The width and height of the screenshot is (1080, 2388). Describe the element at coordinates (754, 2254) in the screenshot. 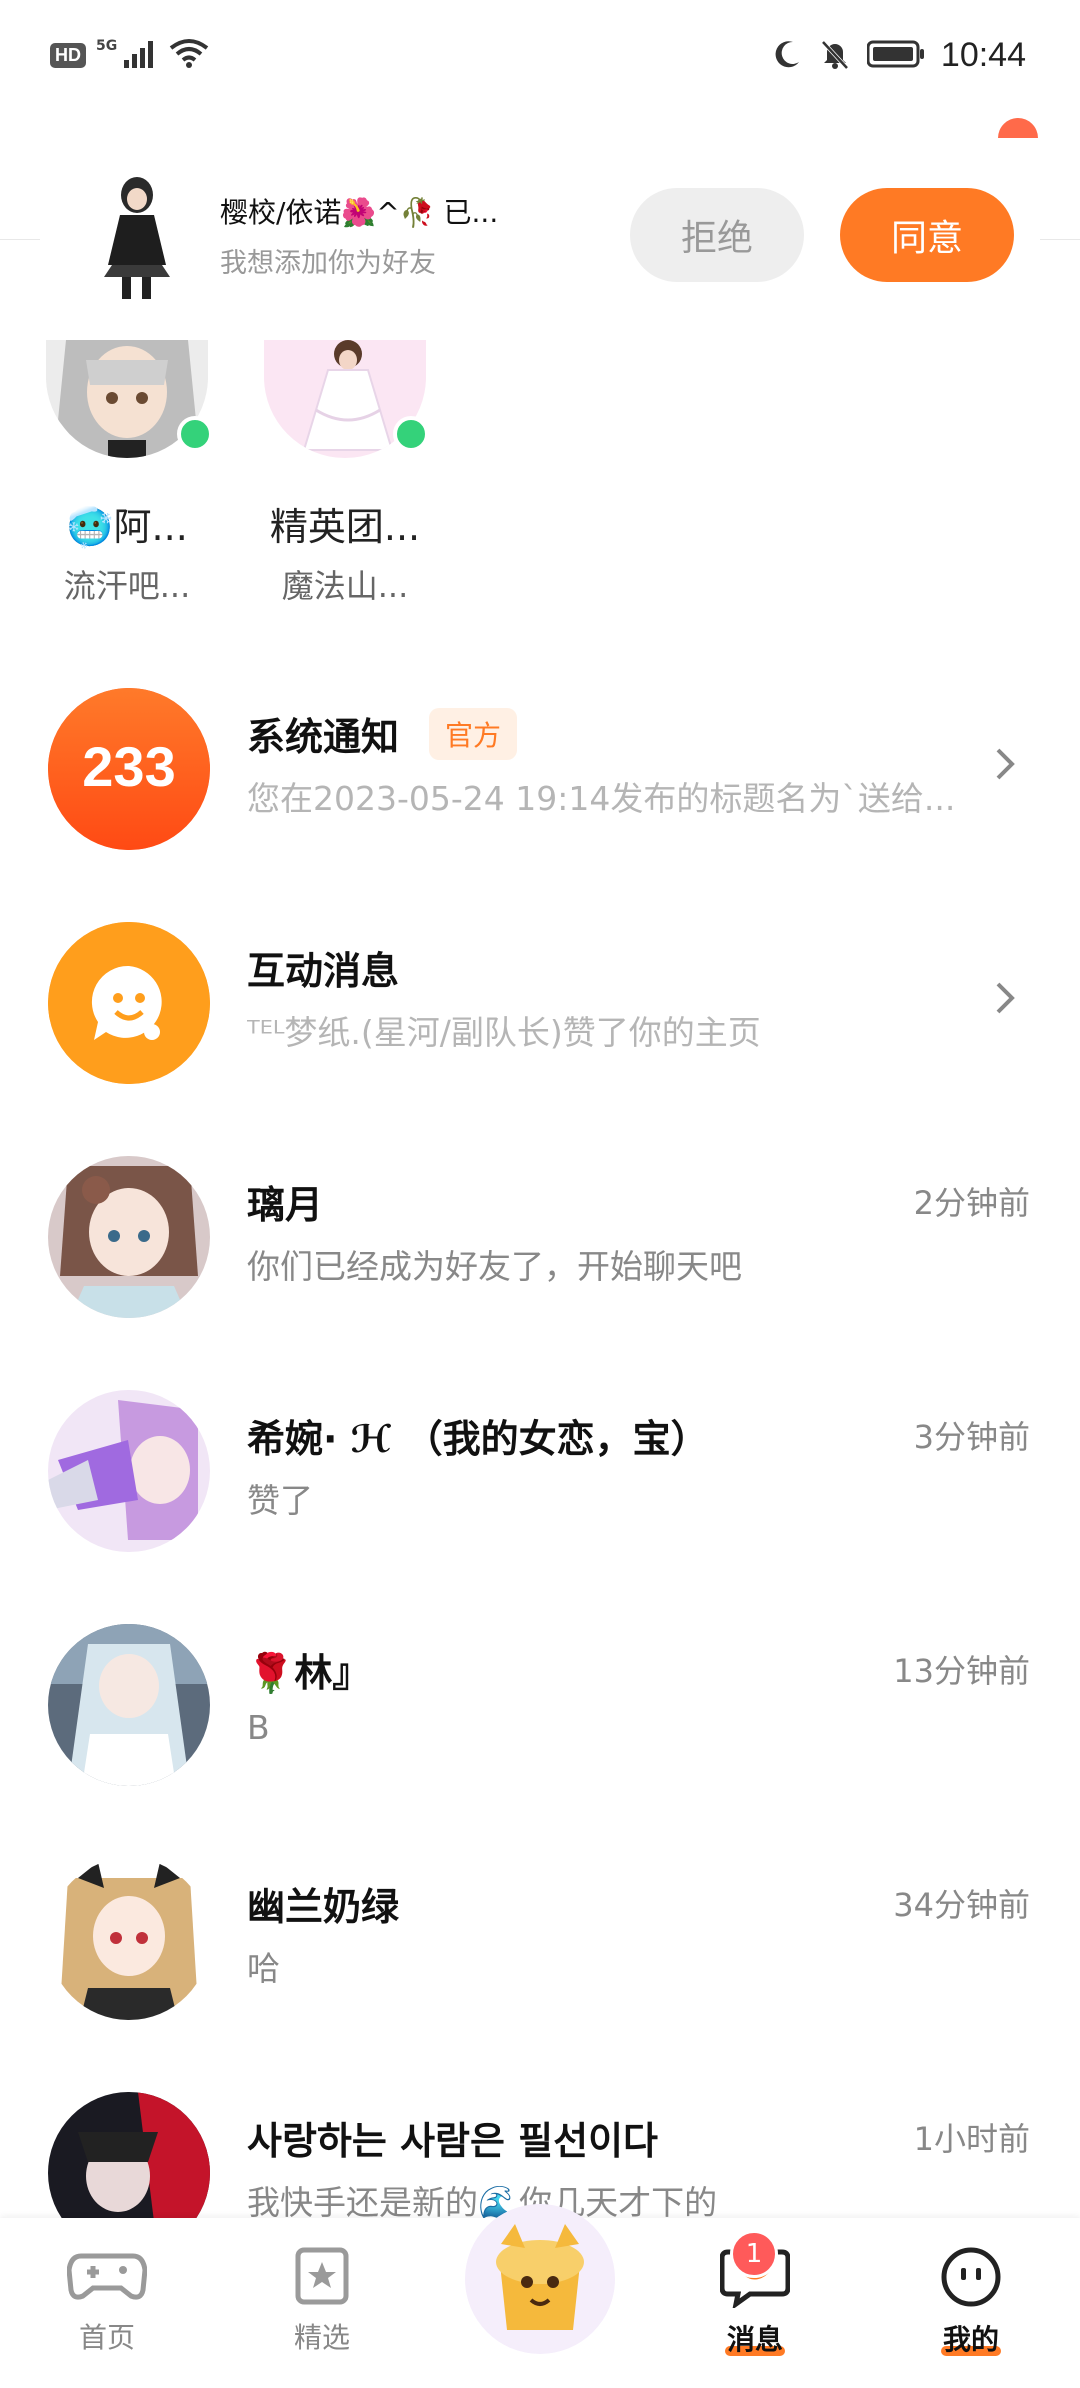

I see `unread-badge: 1` at that location.